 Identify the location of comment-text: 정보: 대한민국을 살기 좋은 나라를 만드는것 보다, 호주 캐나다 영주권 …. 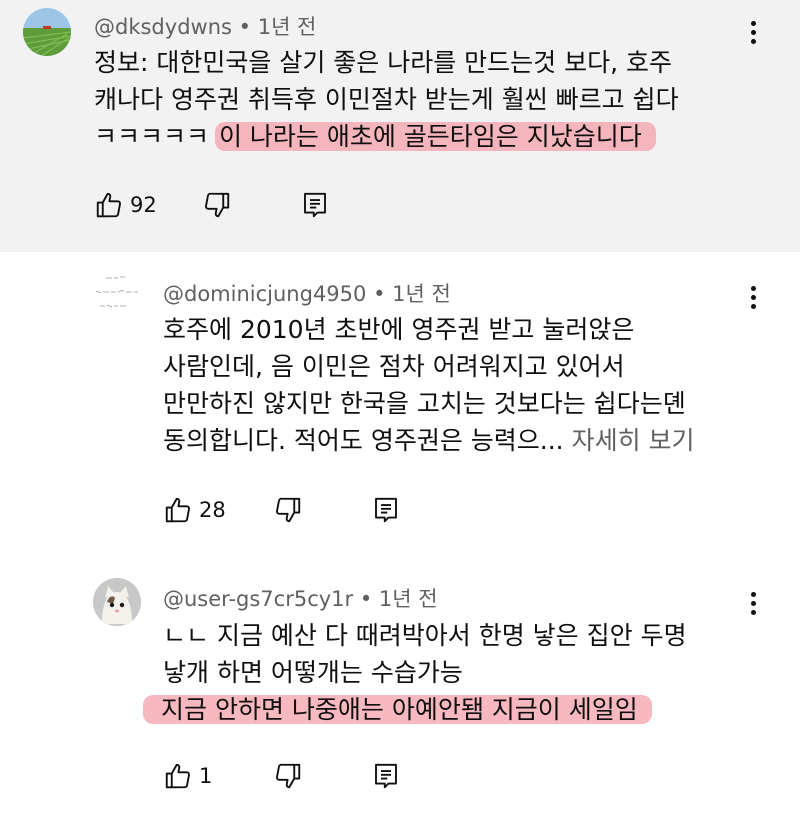
(386, 99).